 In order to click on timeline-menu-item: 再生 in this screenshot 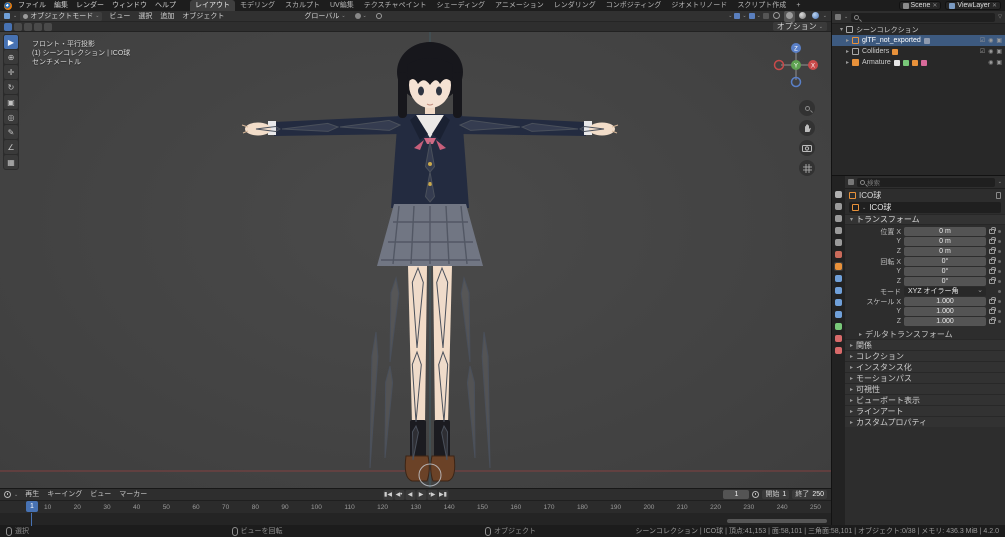, I will do `click(32, 494)`.